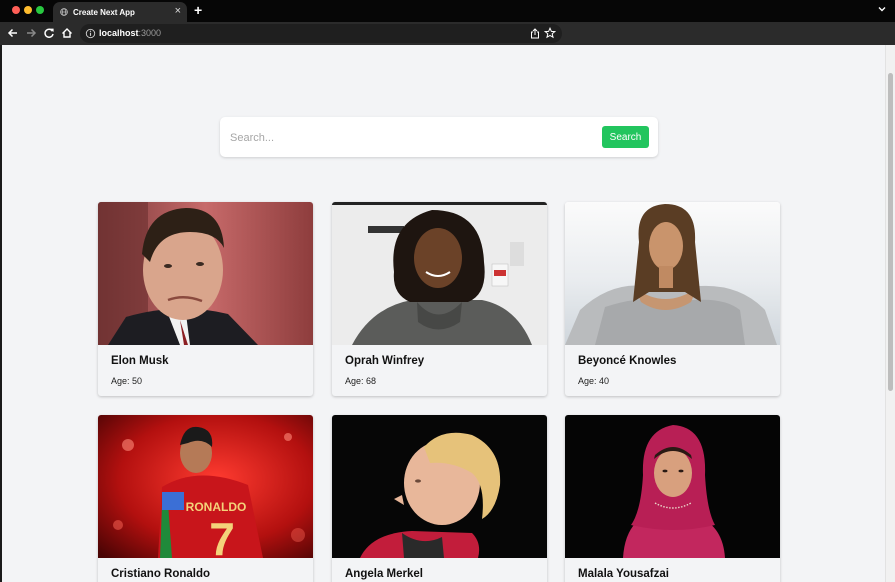 This screenshot has width=895, height=582. Describe the element at coordinates (385, 361) in the screenshot. I see `person-name: Oprah Winfrey` at that location.